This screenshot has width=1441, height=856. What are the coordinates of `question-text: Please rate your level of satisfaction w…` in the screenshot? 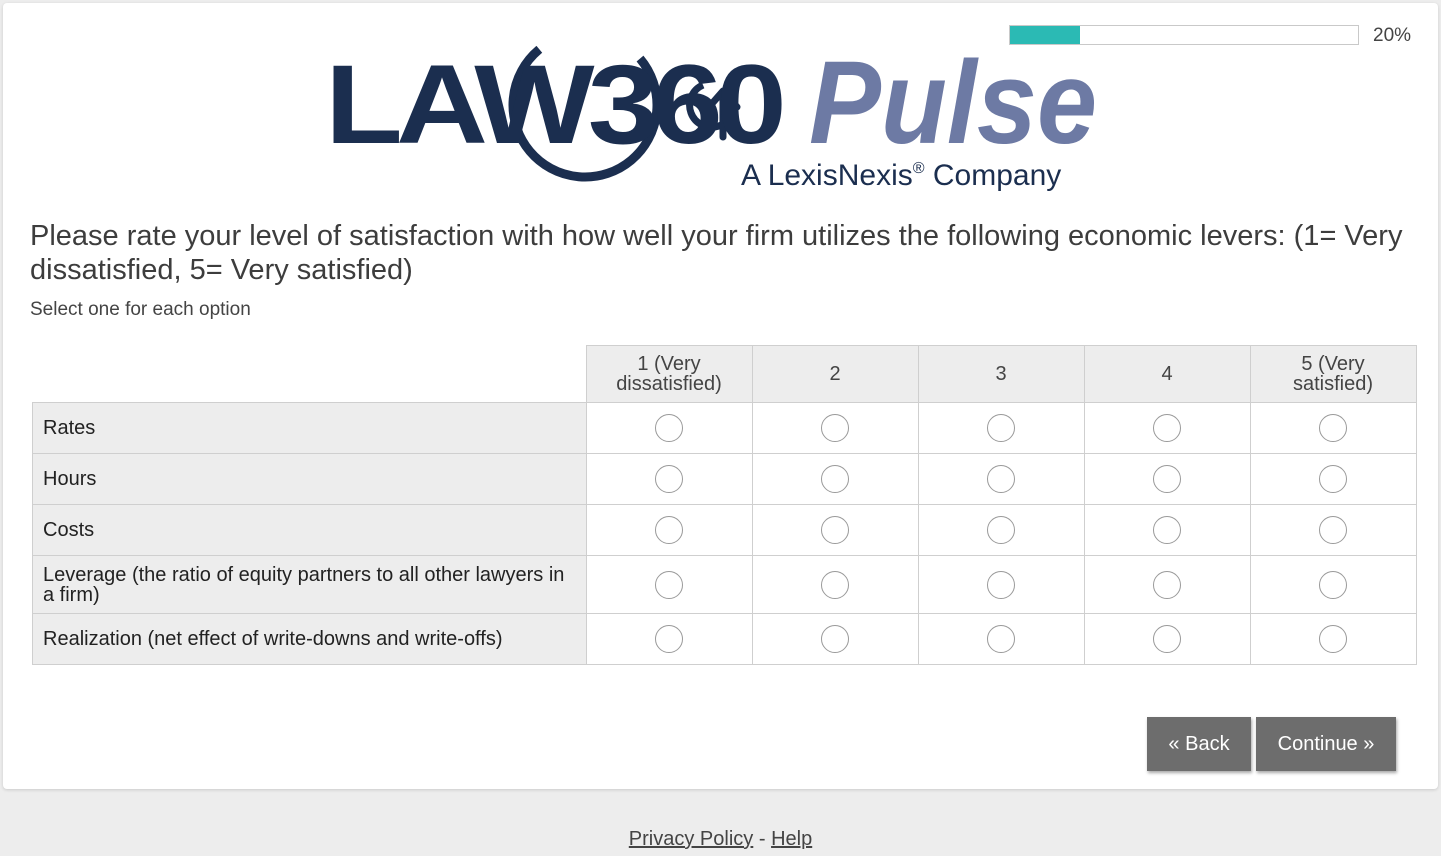 It's located at (716, 253).